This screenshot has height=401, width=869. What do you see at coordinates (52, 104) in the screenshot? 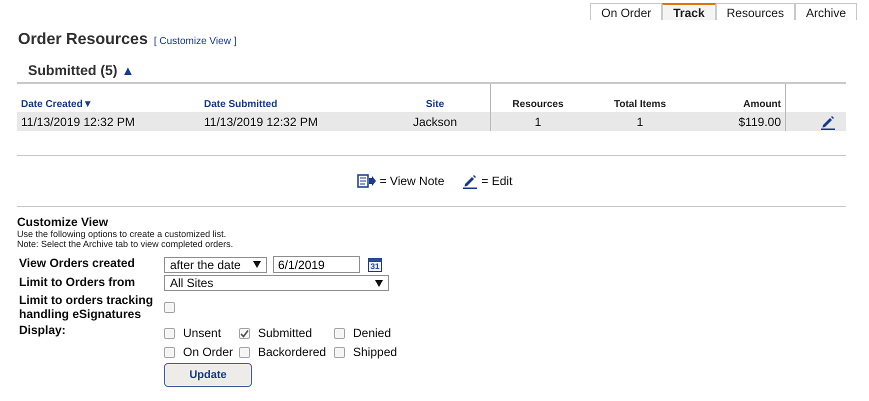
I see `column-header: Date Created` at bounding box center [52, 104].